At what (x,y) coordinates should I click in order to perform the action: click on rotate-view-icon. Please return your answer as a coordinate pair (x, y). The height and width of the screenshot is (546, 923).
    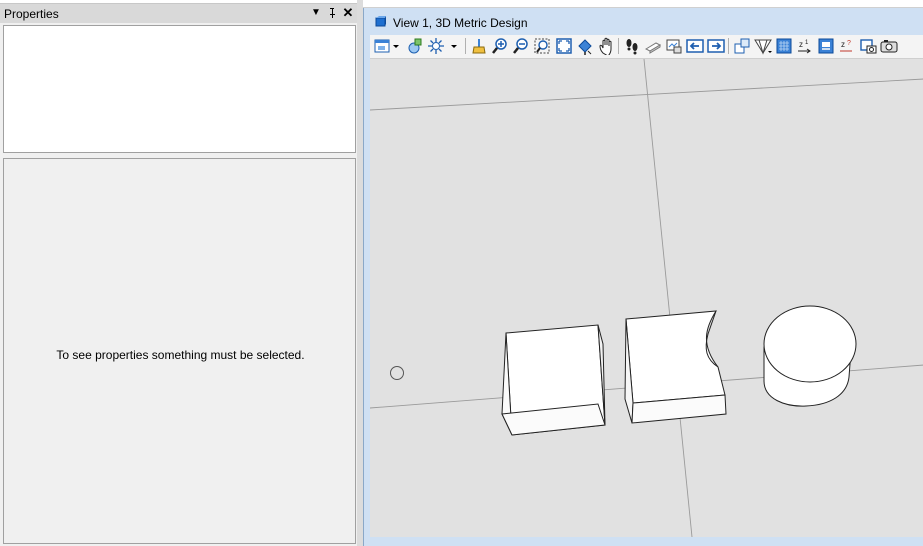
    Looking at the image, I should click on (585, 46).